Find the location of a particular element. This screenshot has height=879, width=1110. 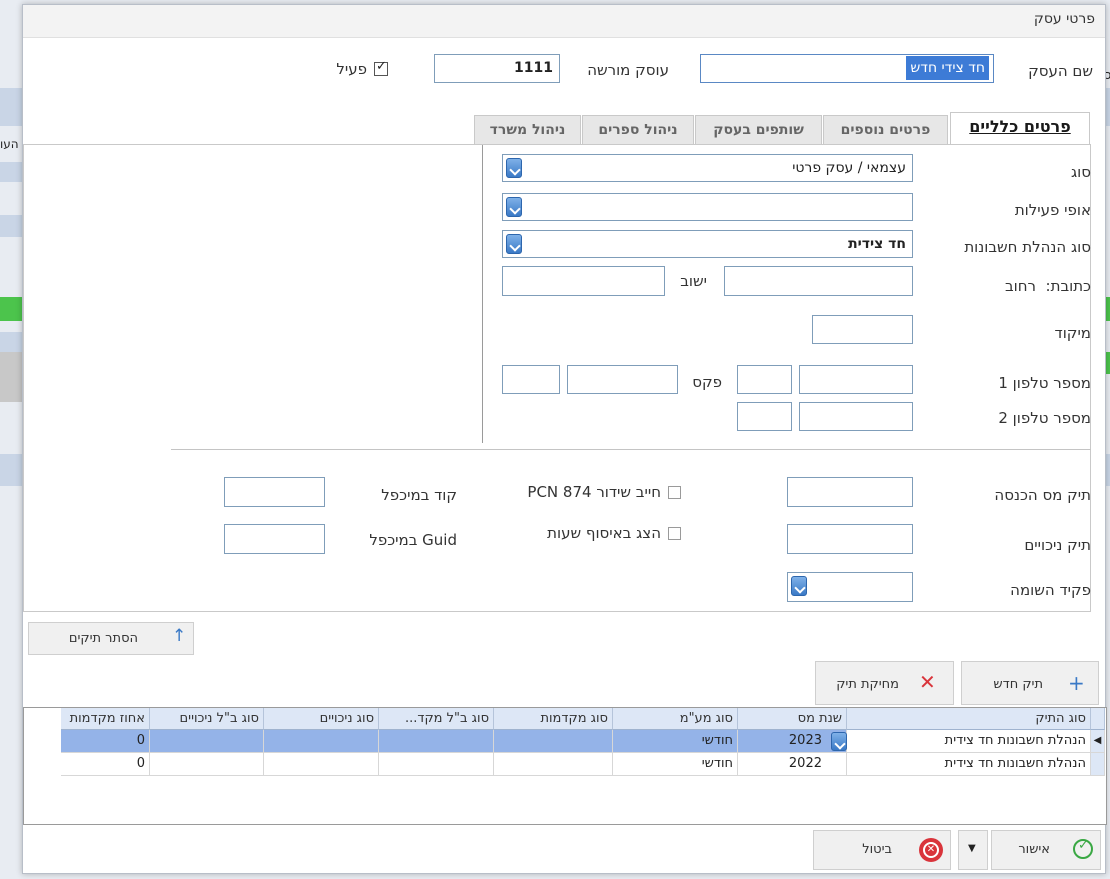

table-row: הנהלת חשבונות חד צידית 2023 חודשי 0 ◀ is located at coordinates (565, 741).